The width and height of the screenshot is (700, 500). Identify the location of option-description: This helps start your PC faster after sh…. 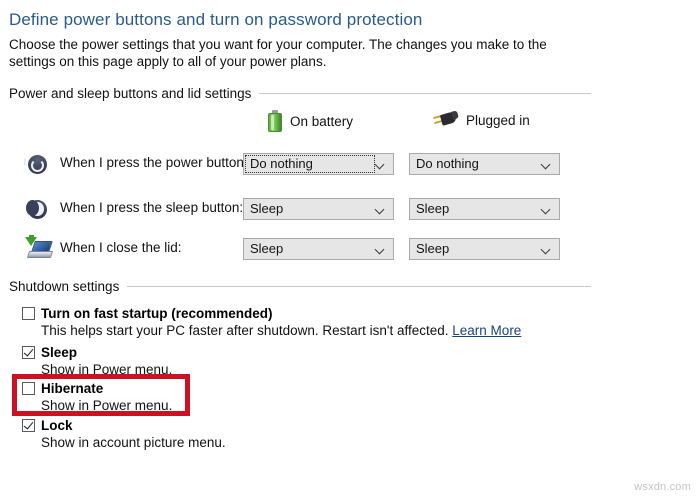
(281, 330).